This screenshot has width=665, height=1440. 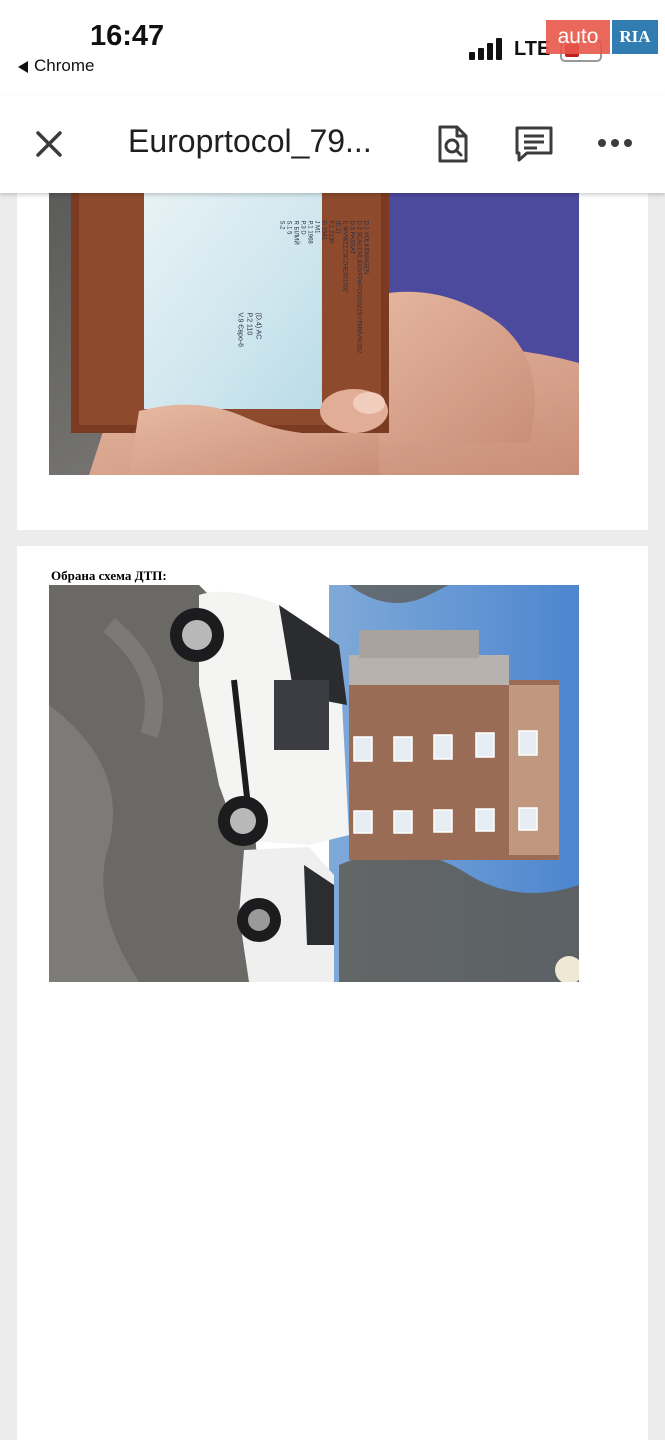 What do you see at coordinates (64, 65) in the screenshot?
I see `back-app-label: Chrome` at bounding box center [64, 65].